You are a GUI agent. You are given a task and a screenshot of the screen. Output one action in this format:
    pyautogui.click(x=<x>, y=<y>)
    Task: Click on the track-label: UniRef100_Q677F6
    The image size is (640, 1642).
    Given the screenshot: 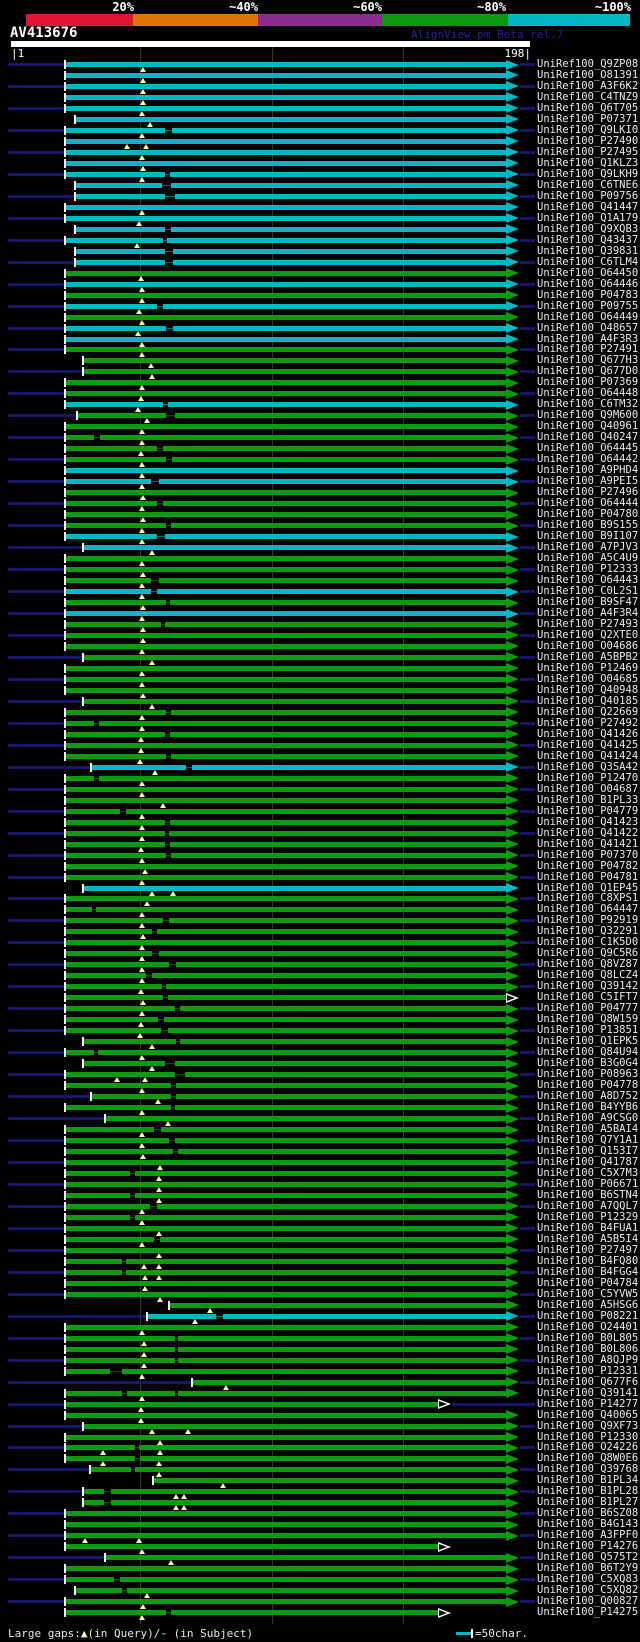 What is the action you would take?
    pyautogui.click(x=587, y=1382)
    